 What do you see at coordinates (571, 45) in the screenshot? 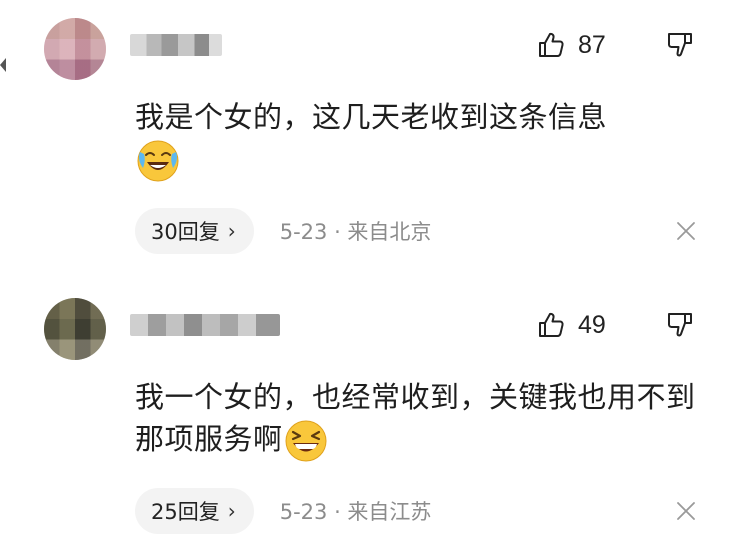
I see `like-button: 87` at bounding box center [571, 45].